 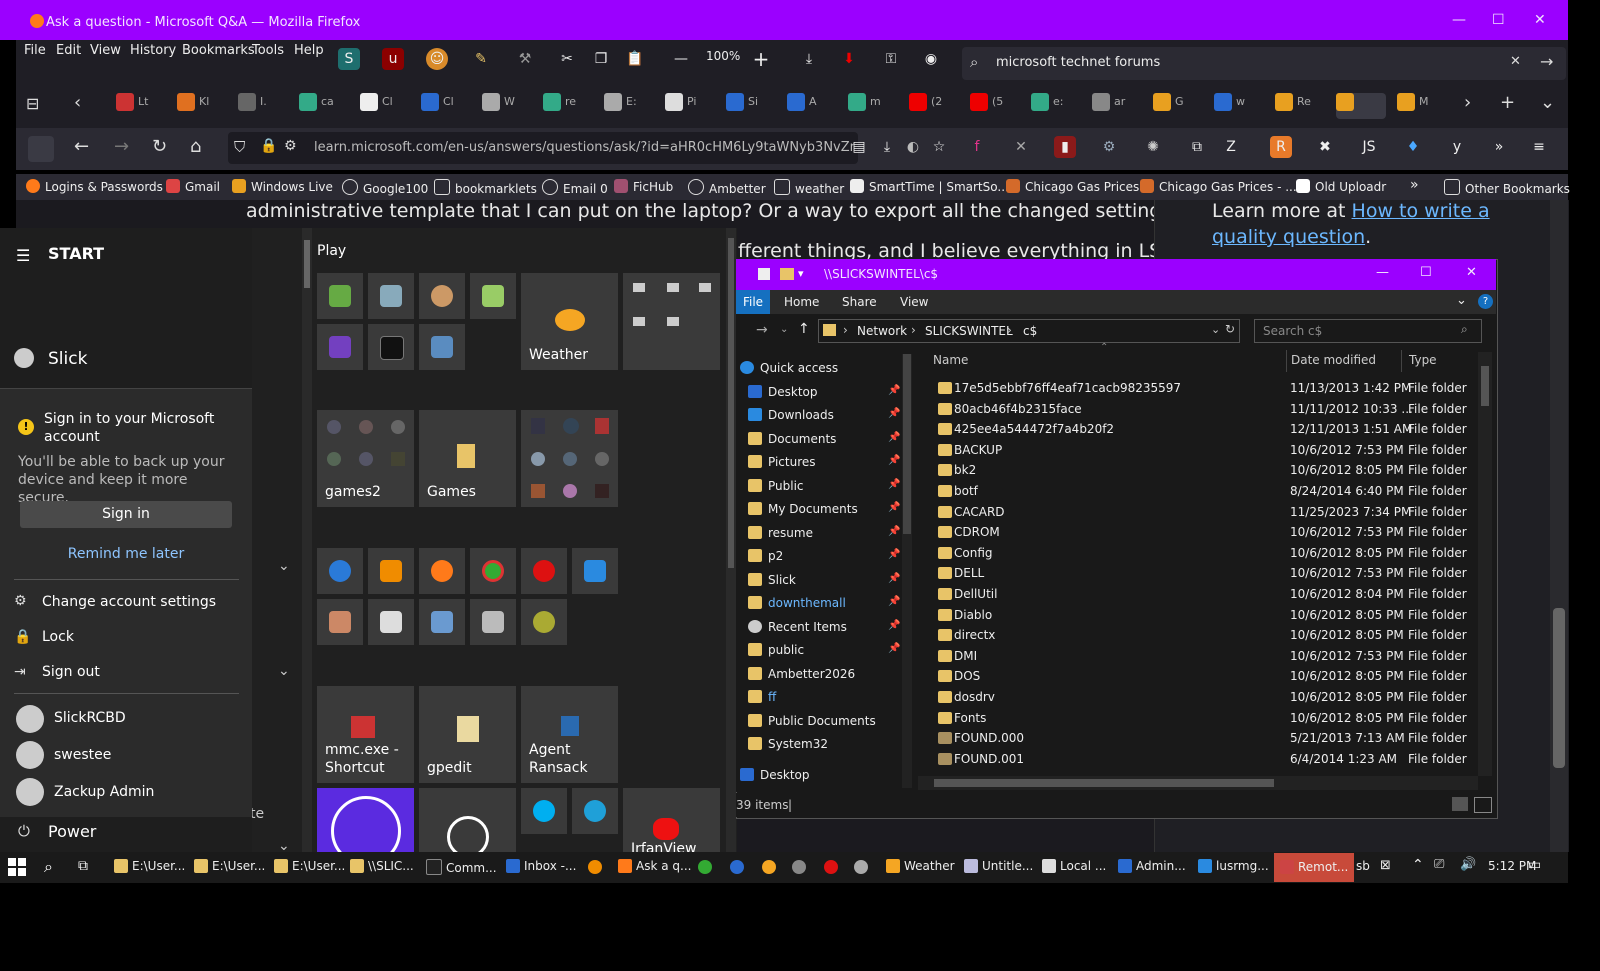 I want to click on bookmark-item: Email 0, so click(x=575, y=187).